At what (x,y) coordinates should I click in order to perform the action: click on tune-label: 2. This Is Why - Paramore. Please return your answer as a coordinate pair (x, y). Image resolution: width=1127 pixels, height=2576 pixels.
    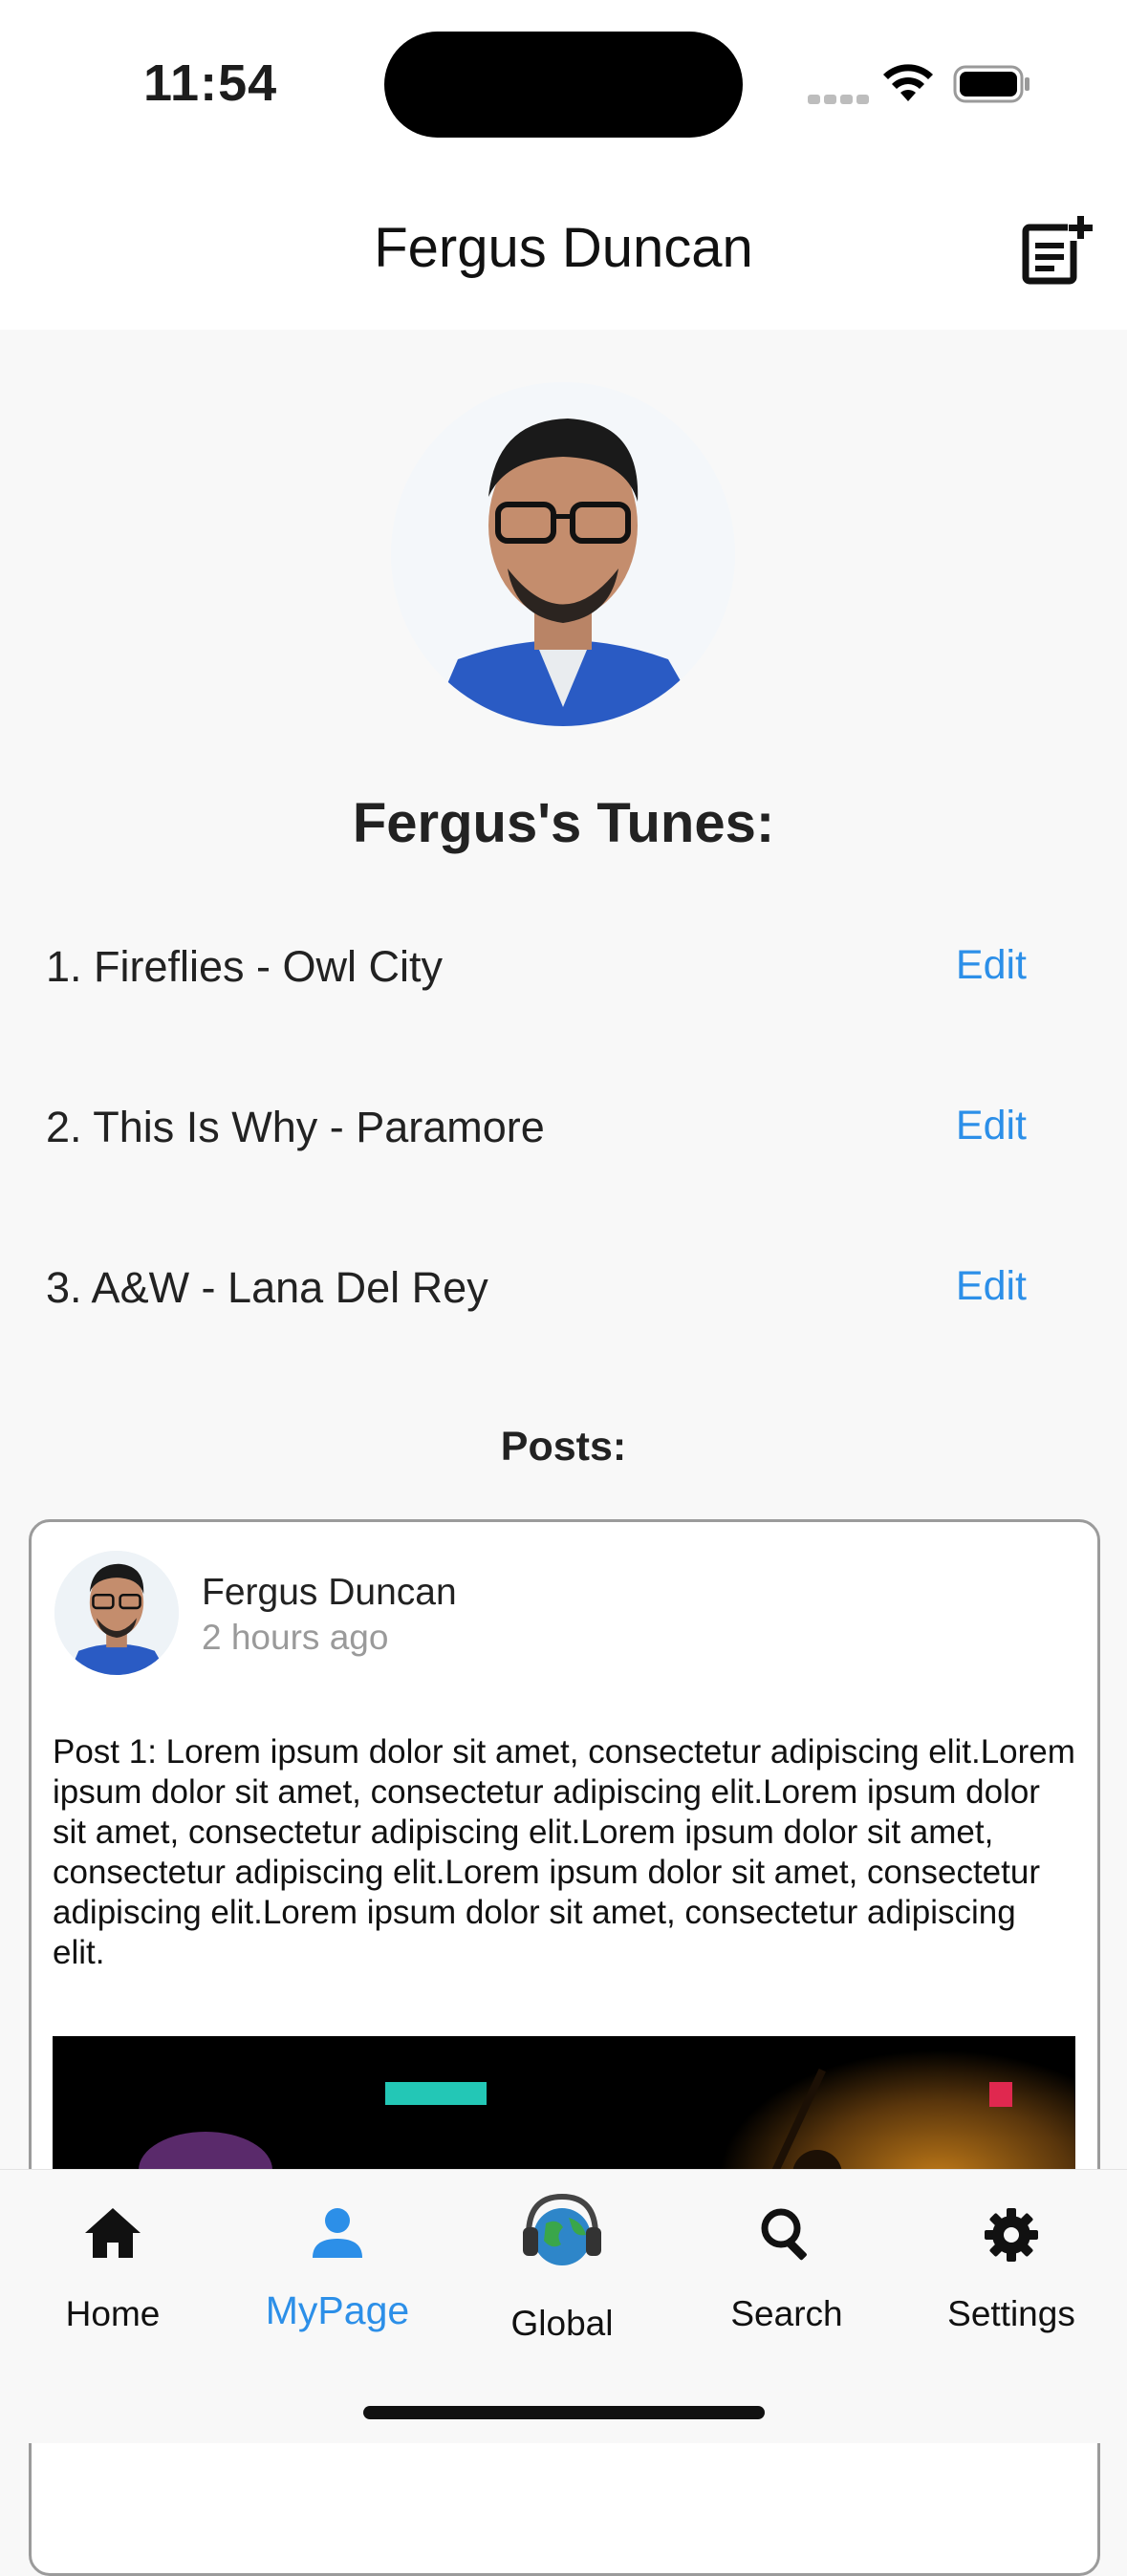
    Looking at the image, I should click on (295, 1127).